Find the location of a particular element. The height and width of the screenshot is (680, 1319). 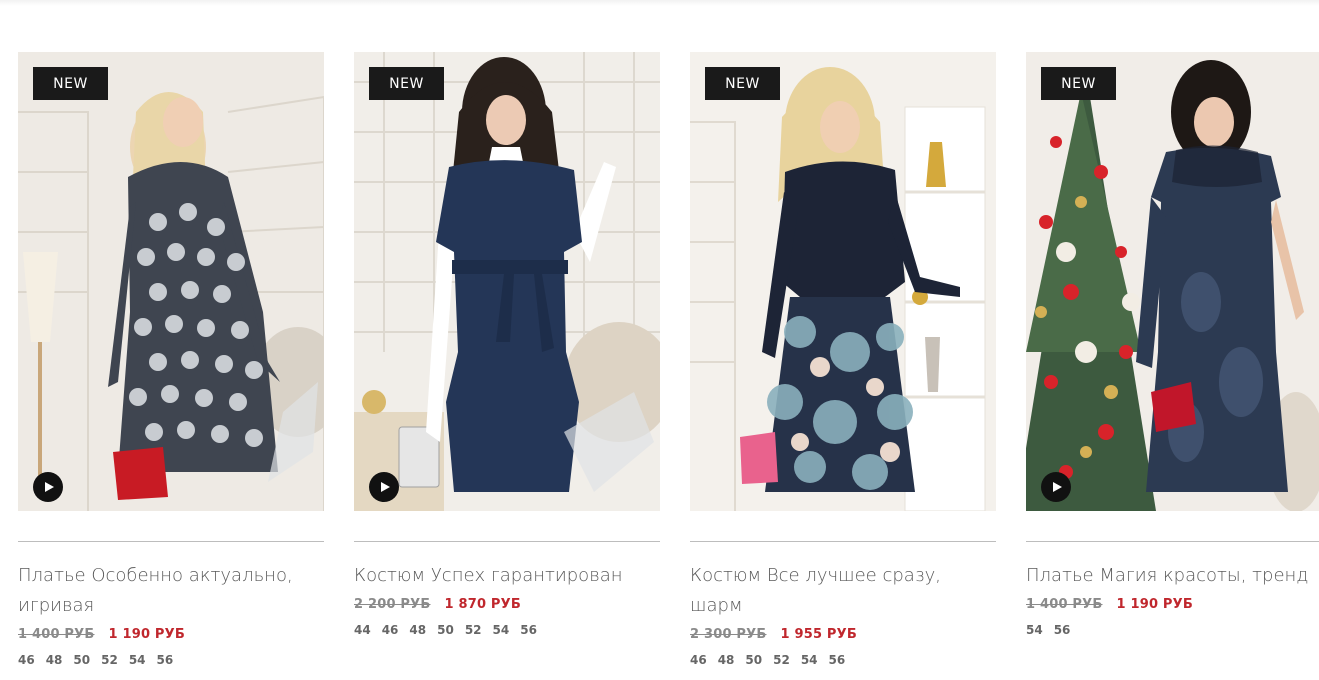

product-image is located at coordinates (1172, 281).